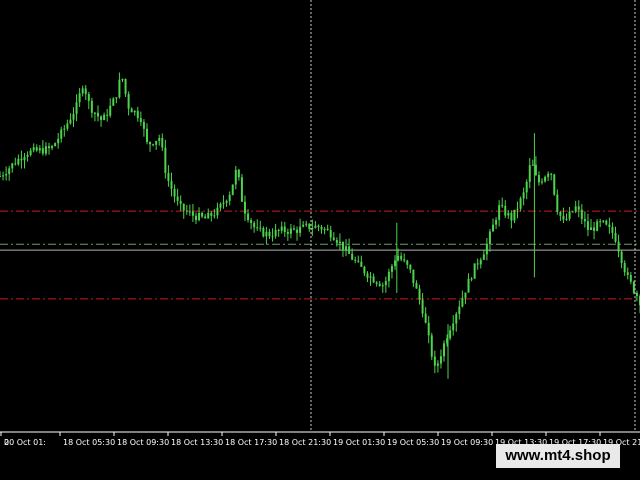 The height and width of the screenshot is (480, 640). What do you see at coordinates (89, 442) in the screenshot?
I see `x-tick-label-1: 18 Oct 05:30` at bounding box center [89, 442].